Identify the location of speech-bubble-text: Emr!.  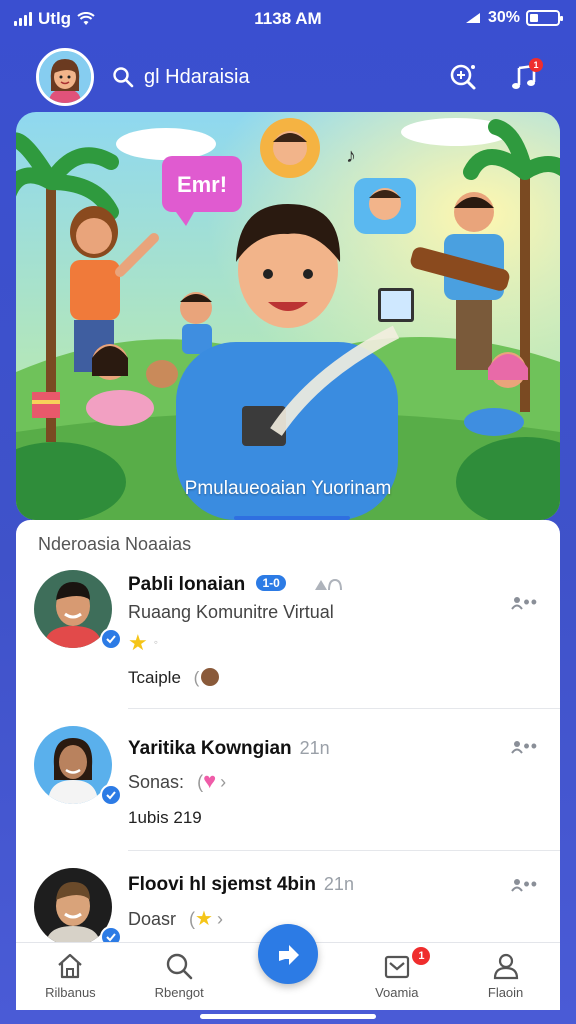
(202, 184).